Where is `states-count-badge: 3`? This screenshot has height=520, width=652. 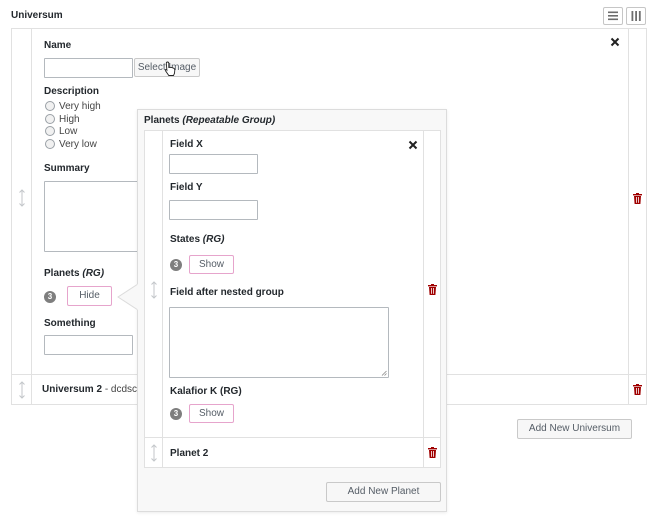
states-count-badge: 3 is located at coordinates (176, 265).